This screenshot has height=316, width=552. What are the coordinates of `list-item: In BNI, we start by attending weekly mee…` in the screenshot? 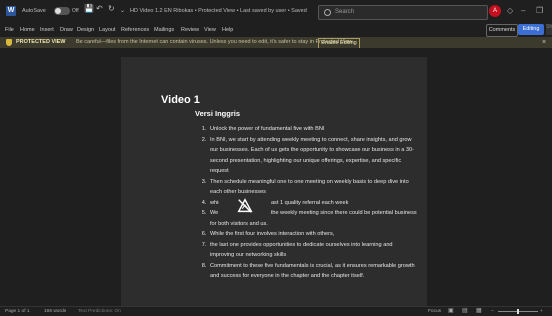 It's located at (313, 156).